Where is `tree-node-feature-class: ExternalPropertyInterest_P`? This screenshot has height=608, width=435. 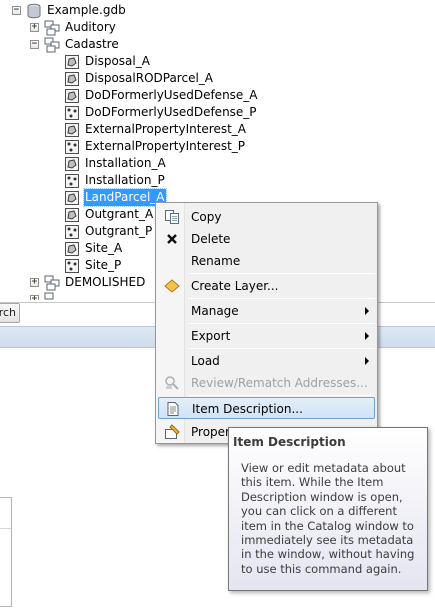 tree-node-feature-class: ExternalPropertyInterest_P is located at coordinates (130, 146).